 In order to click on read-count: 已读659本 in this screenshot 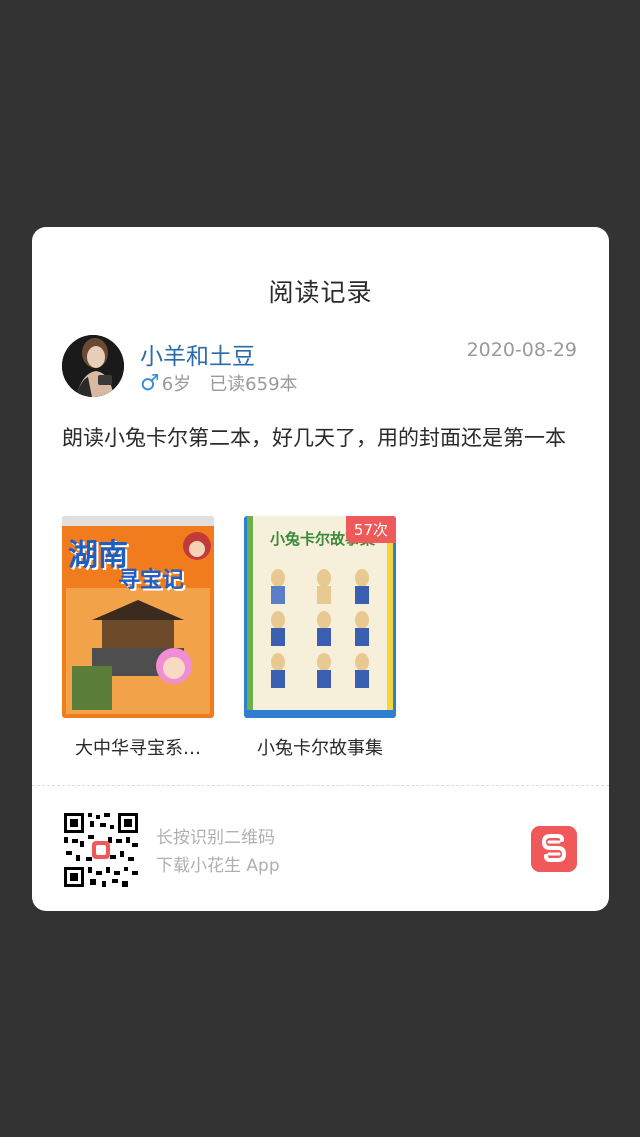, I will do `click(253, 384)`.